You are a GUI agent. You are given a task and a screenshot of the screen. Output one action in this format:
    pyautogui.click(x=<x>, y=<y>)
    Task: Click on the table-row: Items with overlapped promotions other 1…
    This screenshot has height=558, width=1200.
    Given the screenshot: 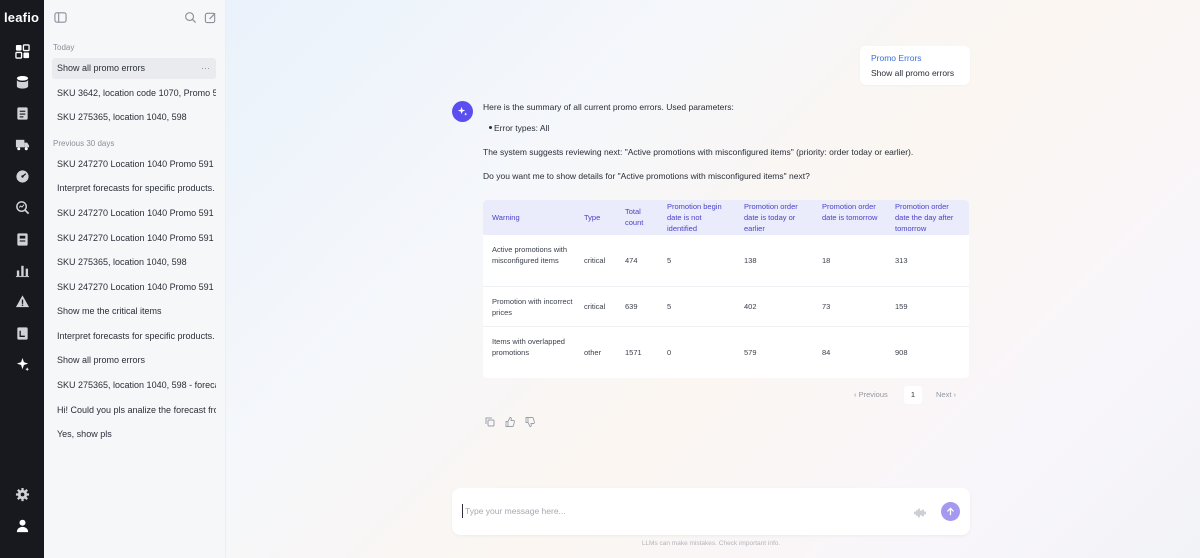 What is the action you would take?
    pyautogui.click(x=726, y=352)
    